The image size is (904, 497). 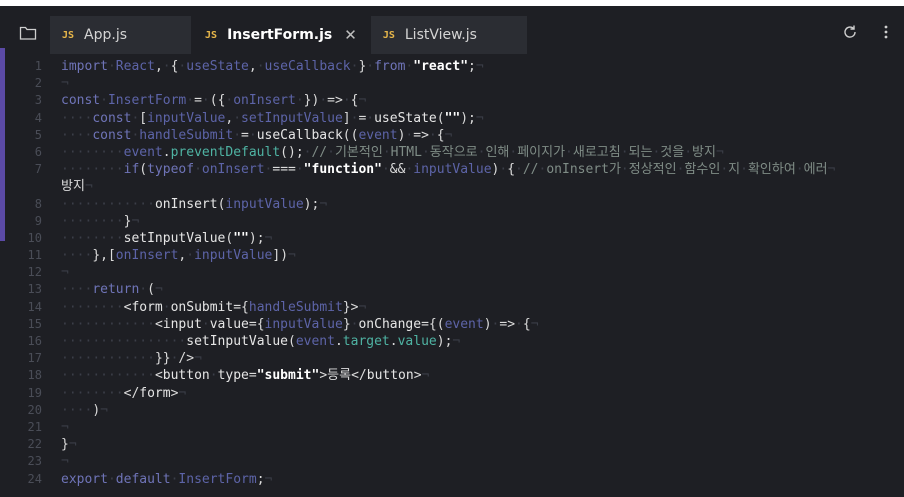 What do you see at coordinates (77, 187) in the screenshot?
I see `code-text: 방지¬` at bounding box center [77, 187].